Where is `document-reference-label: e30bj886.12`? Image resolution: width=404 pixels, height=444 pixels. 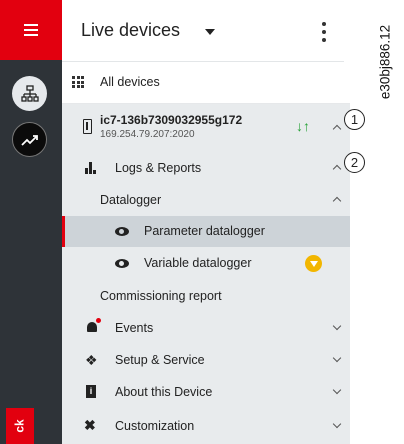 document-reference-label: e30bj886.12 is located at coordinates (385, 62).